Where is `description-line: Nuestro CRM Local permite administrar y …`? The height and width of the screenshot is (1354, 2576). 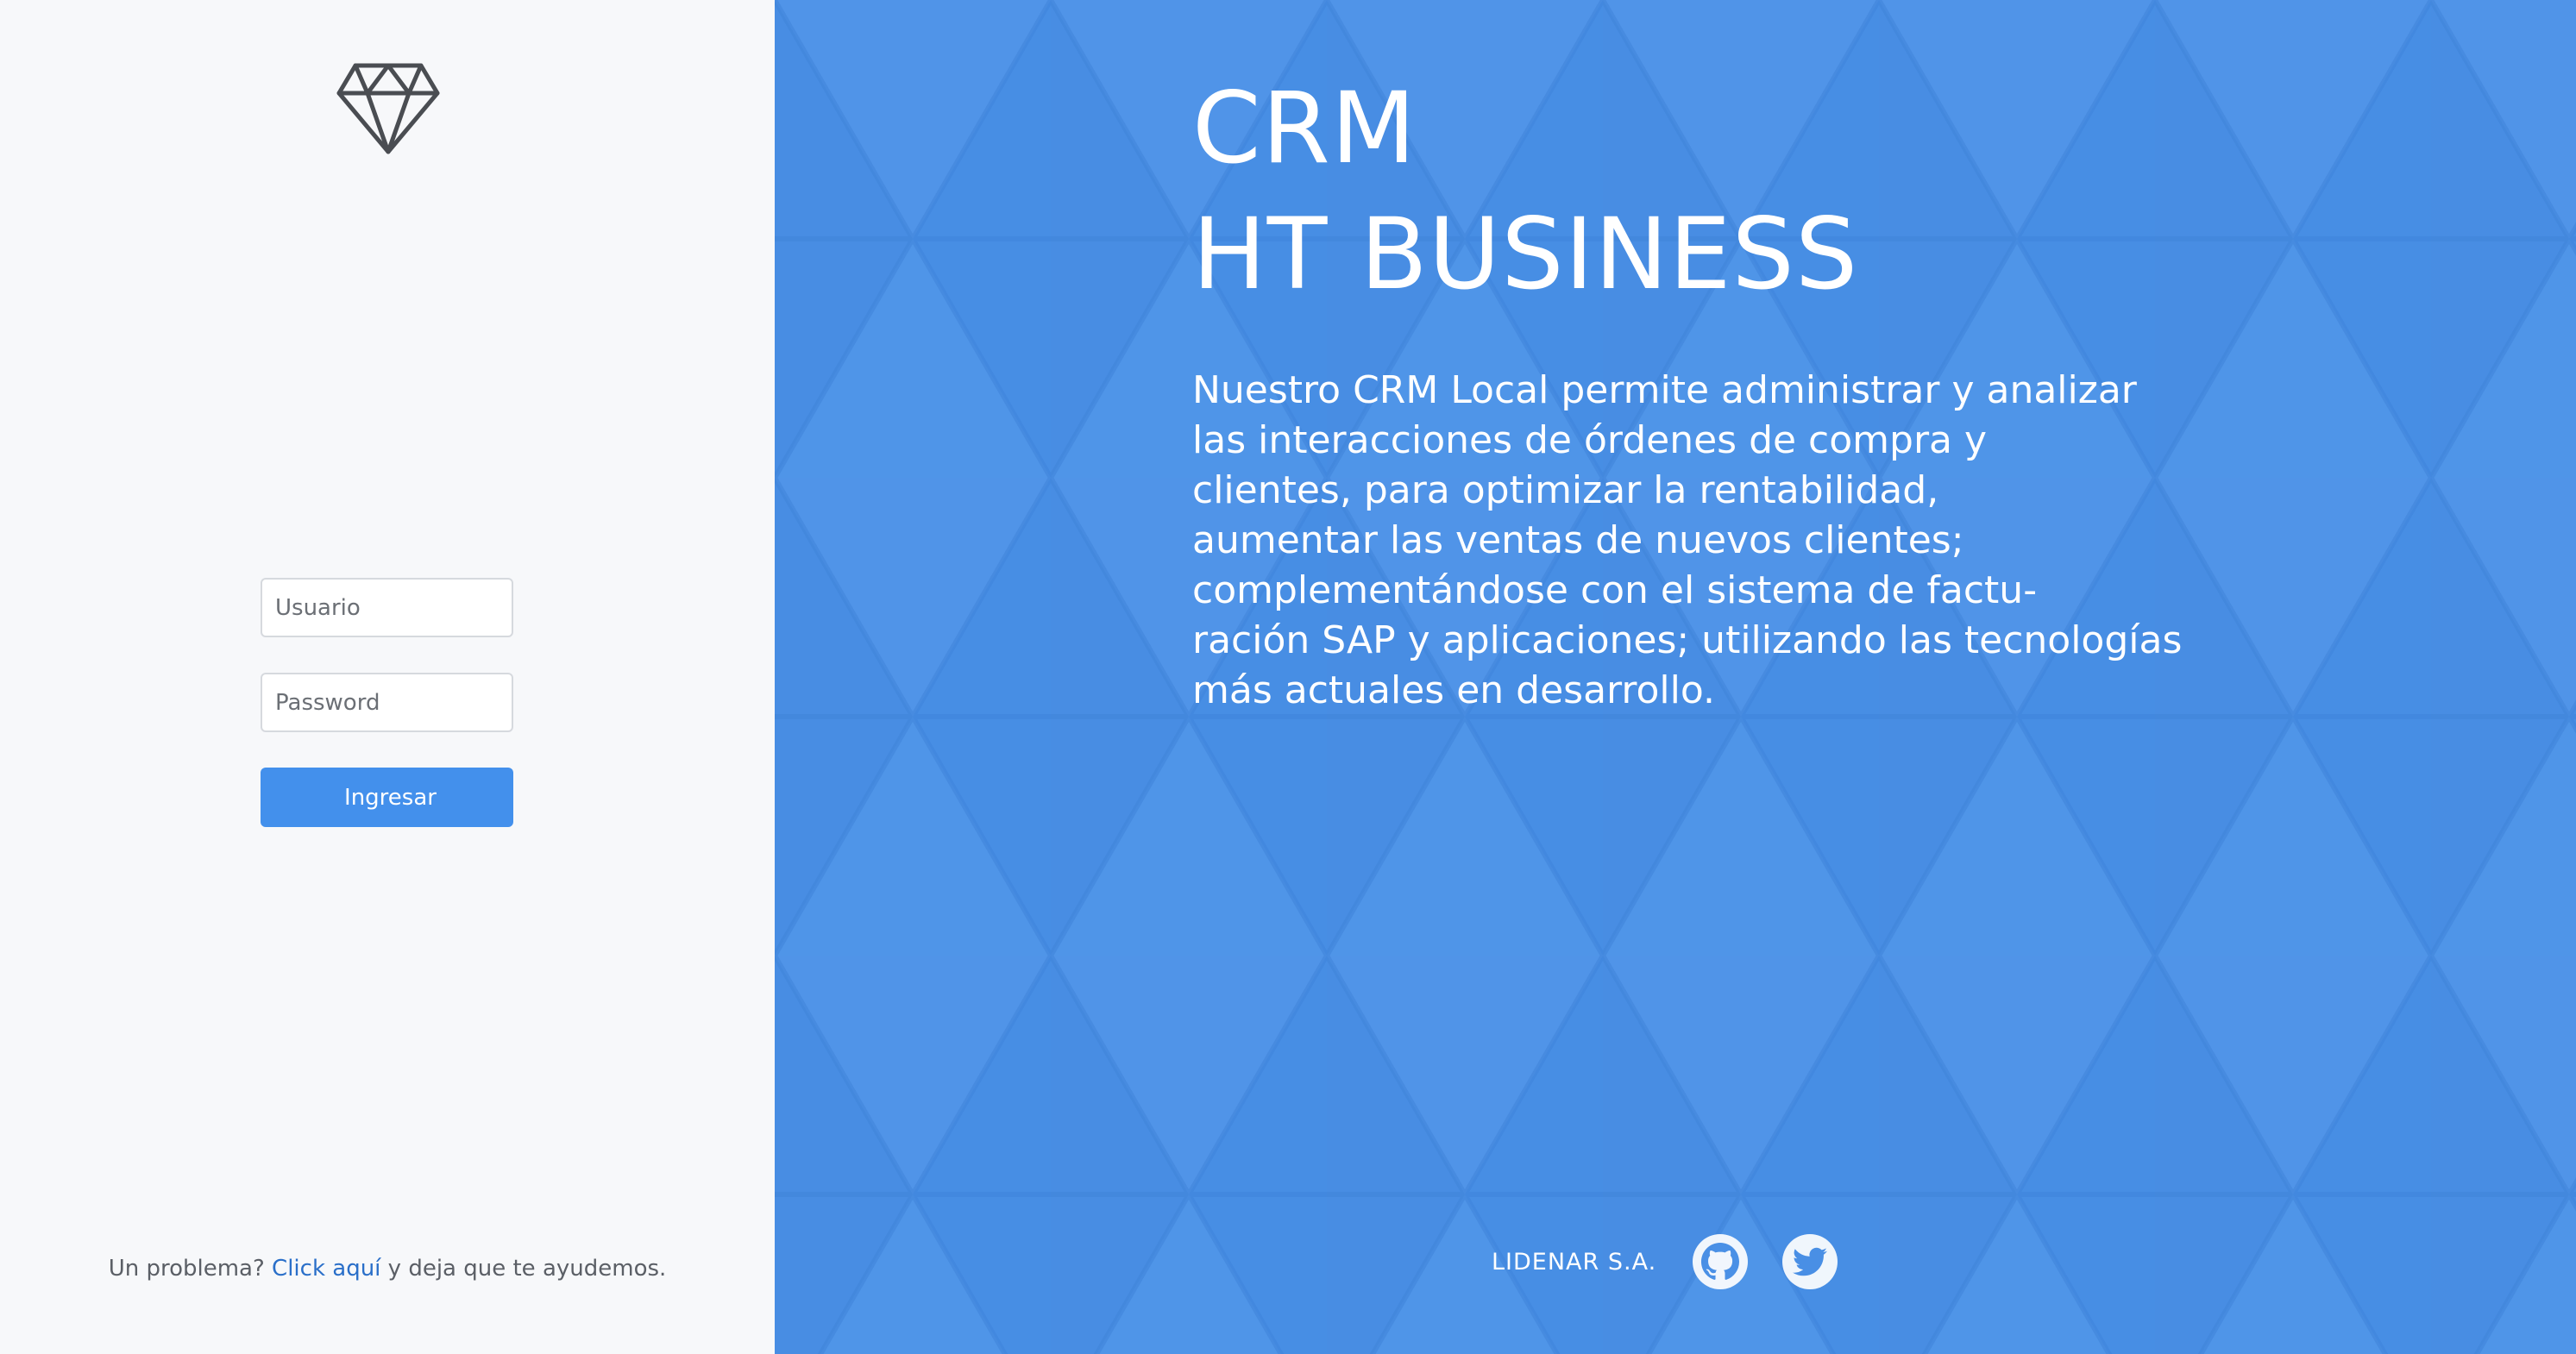
description-line: Nuestro CRM Local permite administrar y … is located at coordinates (1664, 390).